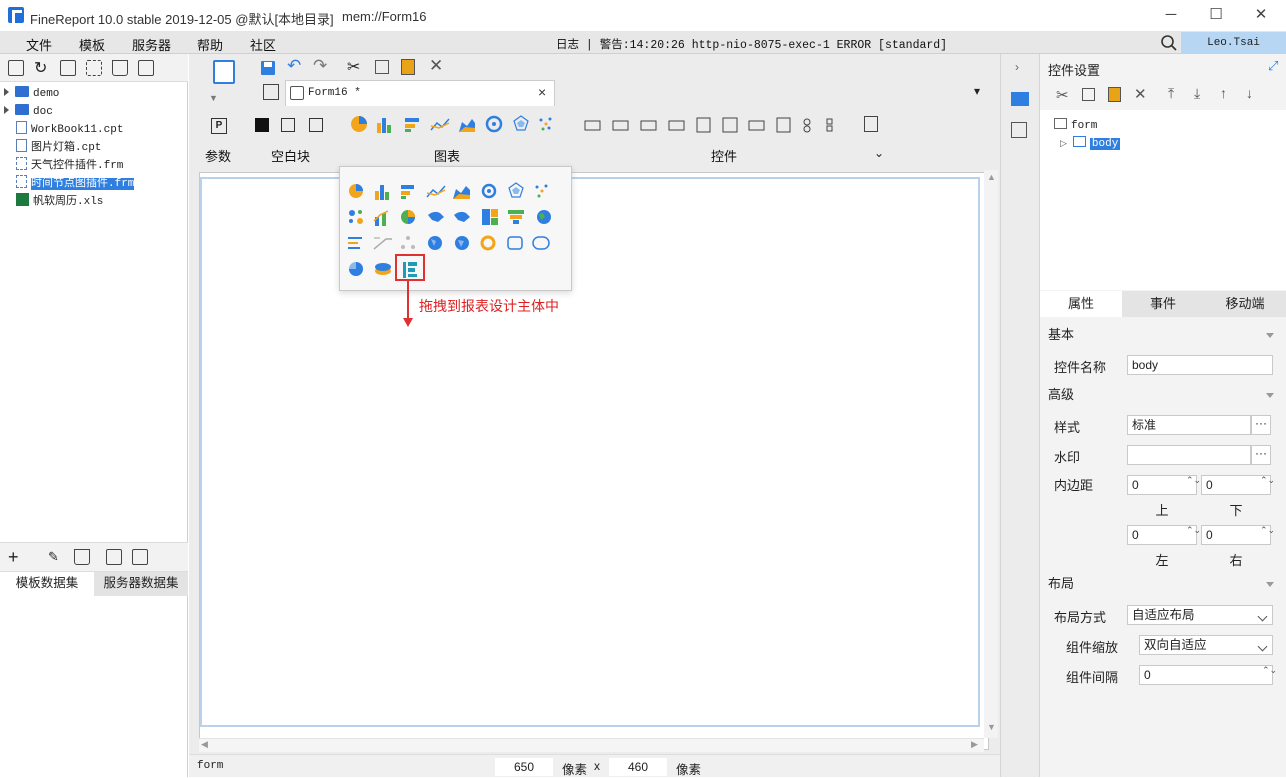  I want to click on minimize-button: ─, so click(1171, 15).